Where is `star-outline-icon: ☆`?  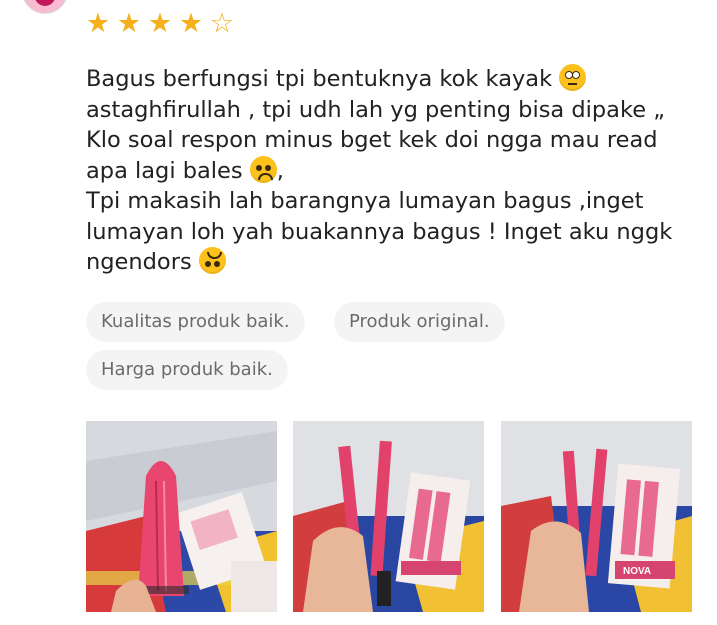 star-outline-icon: ☆ is located at coordinates (222, 23).